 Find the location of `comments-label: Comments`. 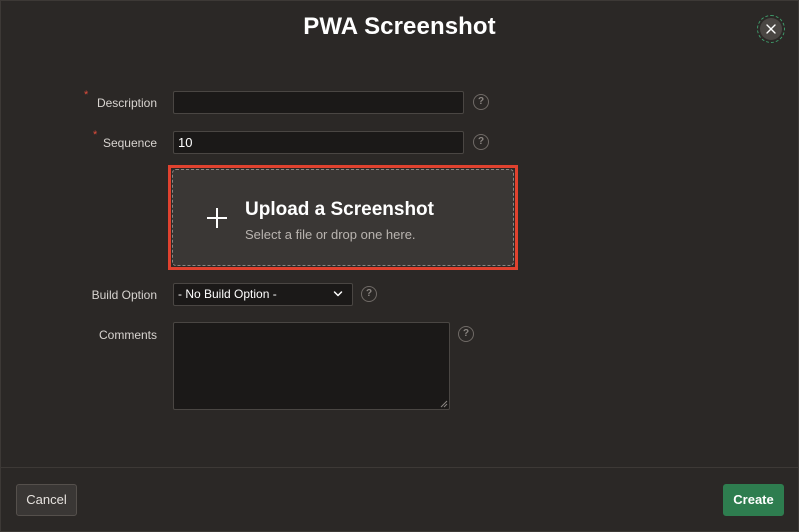

comments-label: Comments is located at coordinates (127, 335).